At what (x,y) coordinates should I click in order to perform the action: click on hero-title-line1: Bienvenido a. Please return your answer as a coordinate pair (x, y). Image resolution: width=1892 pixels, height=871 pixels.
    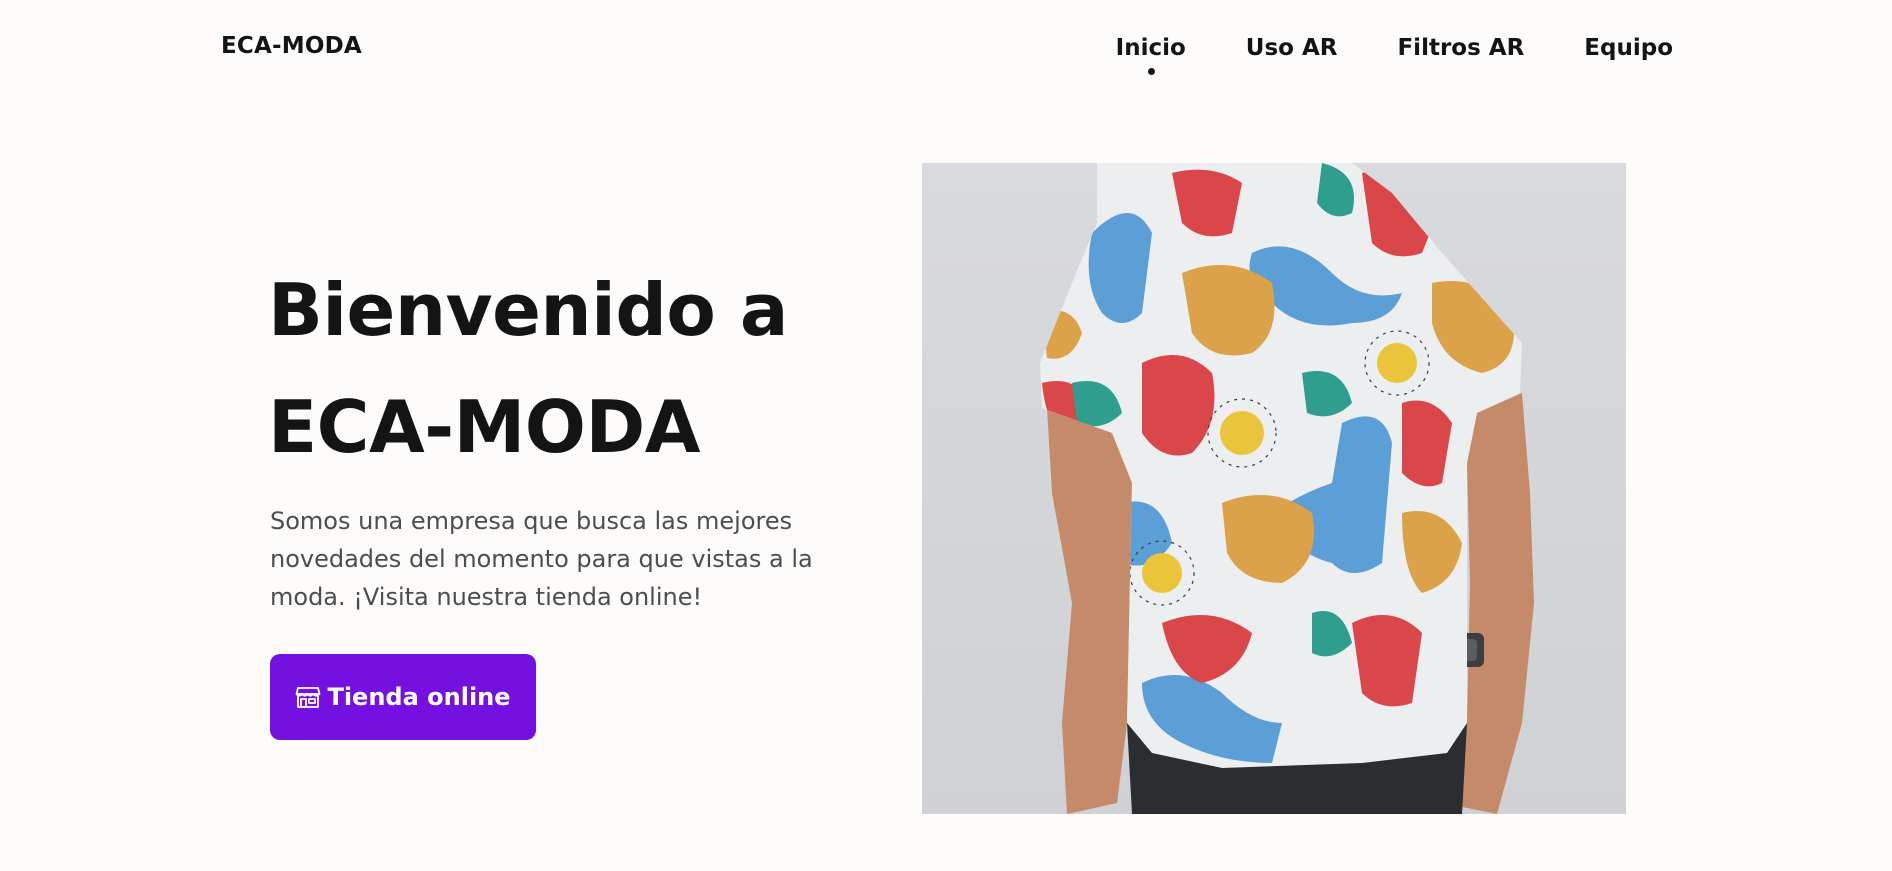
    Looking at the image, I should click on (528, 310).